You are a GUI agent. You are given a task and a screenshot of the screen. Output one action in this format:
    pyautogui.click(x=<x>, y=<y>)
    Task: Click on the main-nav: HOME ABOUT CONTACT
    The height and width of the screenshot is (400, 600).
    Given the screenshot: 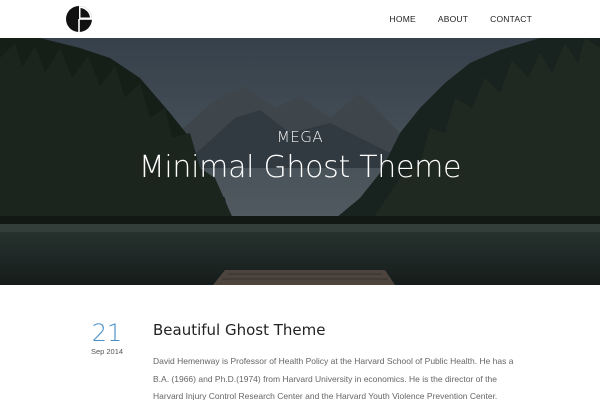 What is the action you would take?
    pyautogui.click(x=461, y=19)
    